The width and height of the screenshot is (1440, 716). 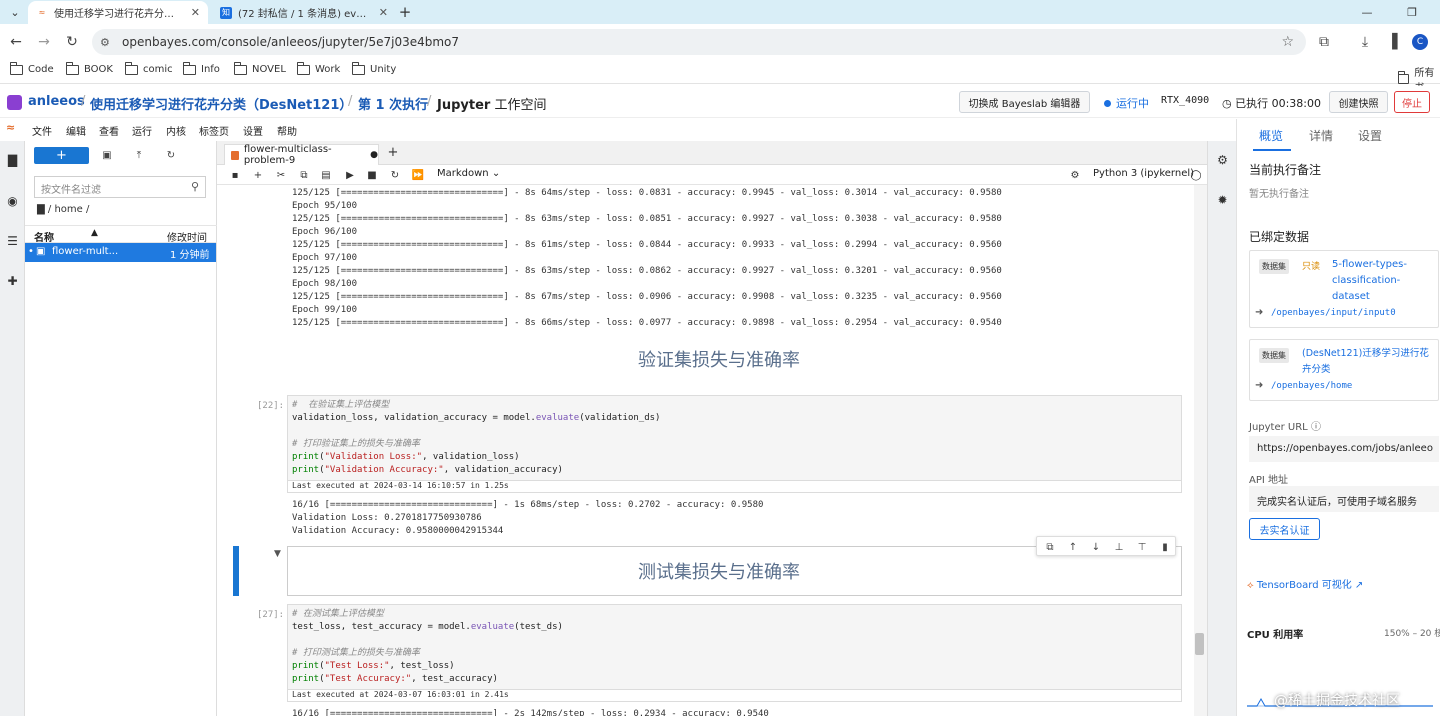 I want to click on code-string: "Test Accuracy:", so click(x=368, y=679).